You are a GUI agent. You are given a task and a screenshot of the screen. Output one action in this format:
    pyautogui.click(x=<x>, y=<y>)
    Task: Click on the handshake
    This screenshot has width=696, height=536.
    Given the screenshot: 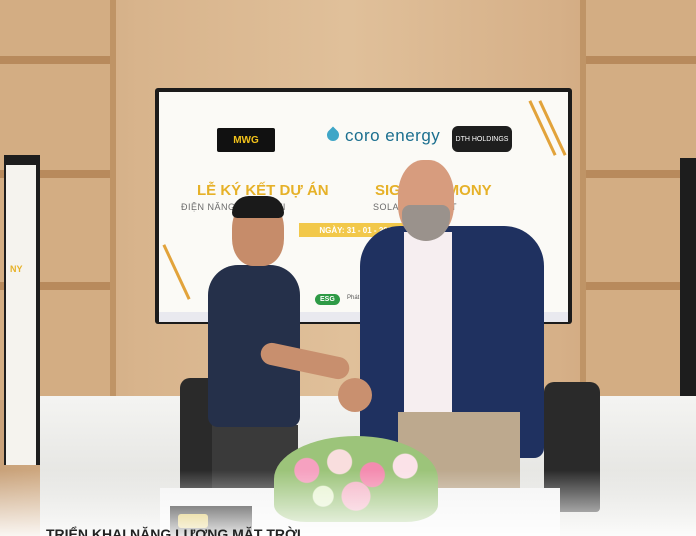 What is the action you would take?
    pyautogui.click(x=355, y=395)
    